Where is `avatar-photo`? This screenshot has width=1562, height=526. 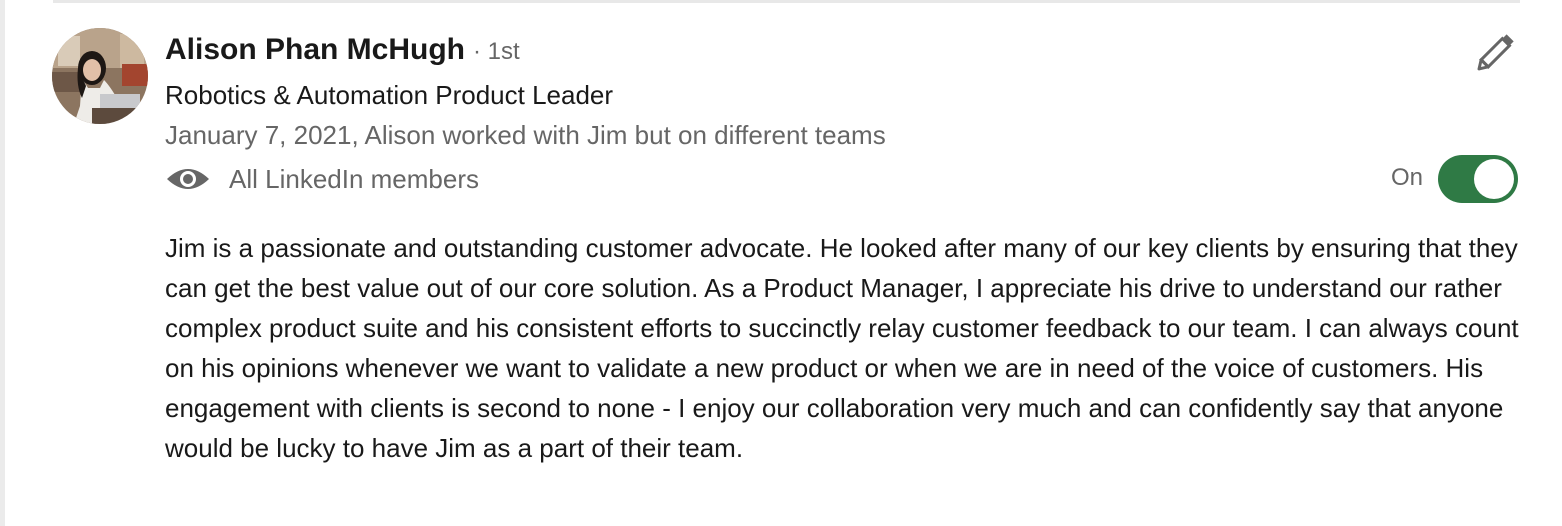
avatar-photo is located at coordinates (100, 76).